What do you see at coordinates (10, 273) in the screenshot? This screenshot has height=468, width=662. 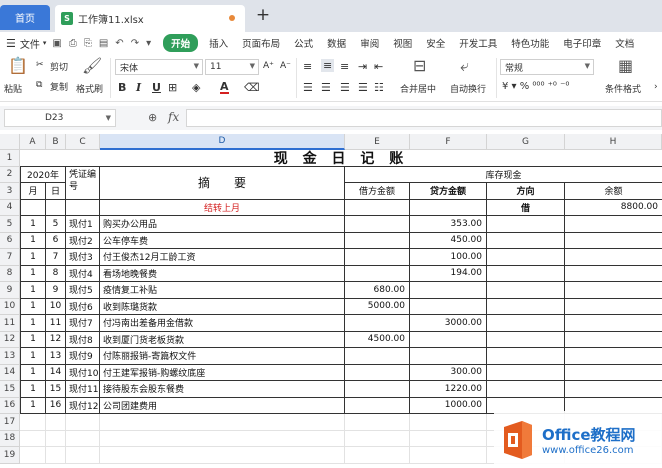 I see `row-header: 8` at bounding box center [10, 273].